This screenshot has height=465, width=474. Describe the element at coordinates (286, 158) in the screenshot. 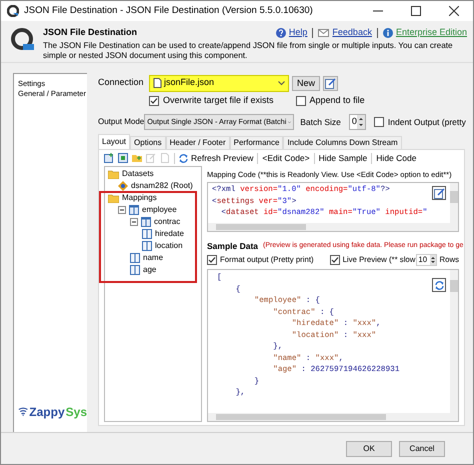

I see `toolbar-button: <Edit Code>` at that location.